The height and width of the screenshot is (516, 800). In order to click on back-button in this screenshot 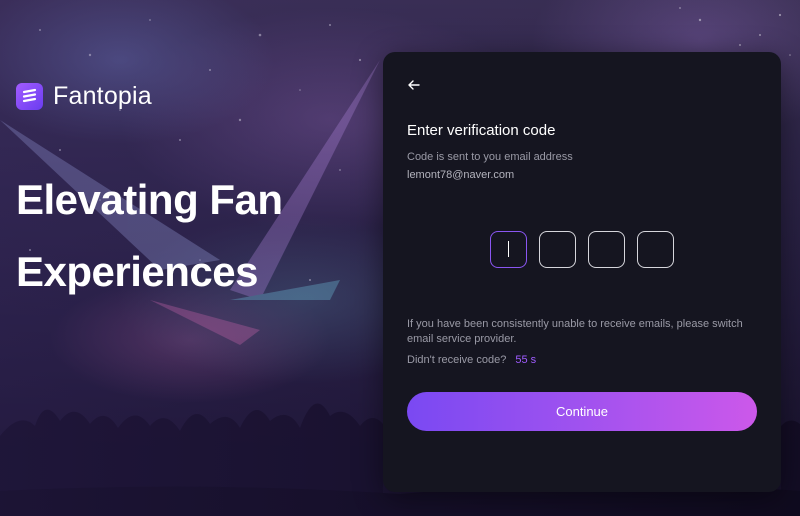, I will do `click(414, 85)`.